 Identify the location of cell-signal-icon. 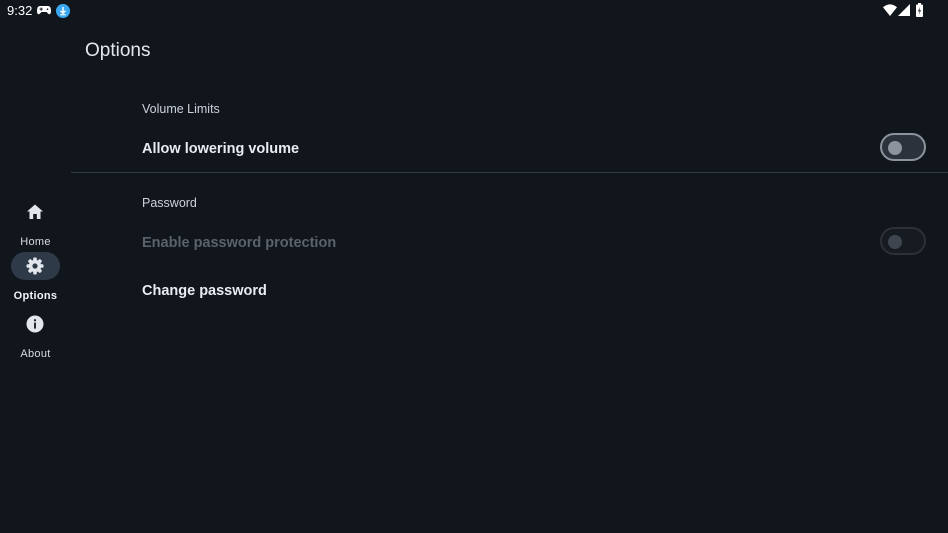
(904, 10).